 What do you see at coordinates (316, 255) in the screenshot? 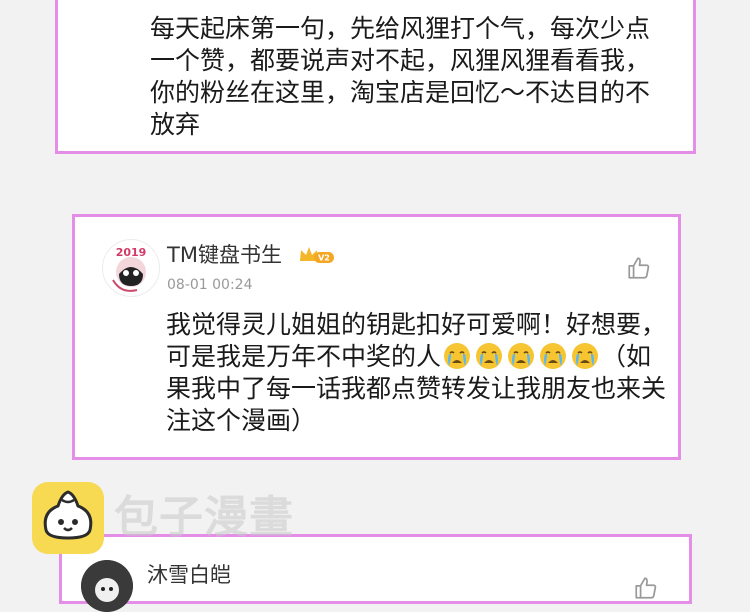
I see `crown-badge-icon: V2` at bounding box center [316, 255].